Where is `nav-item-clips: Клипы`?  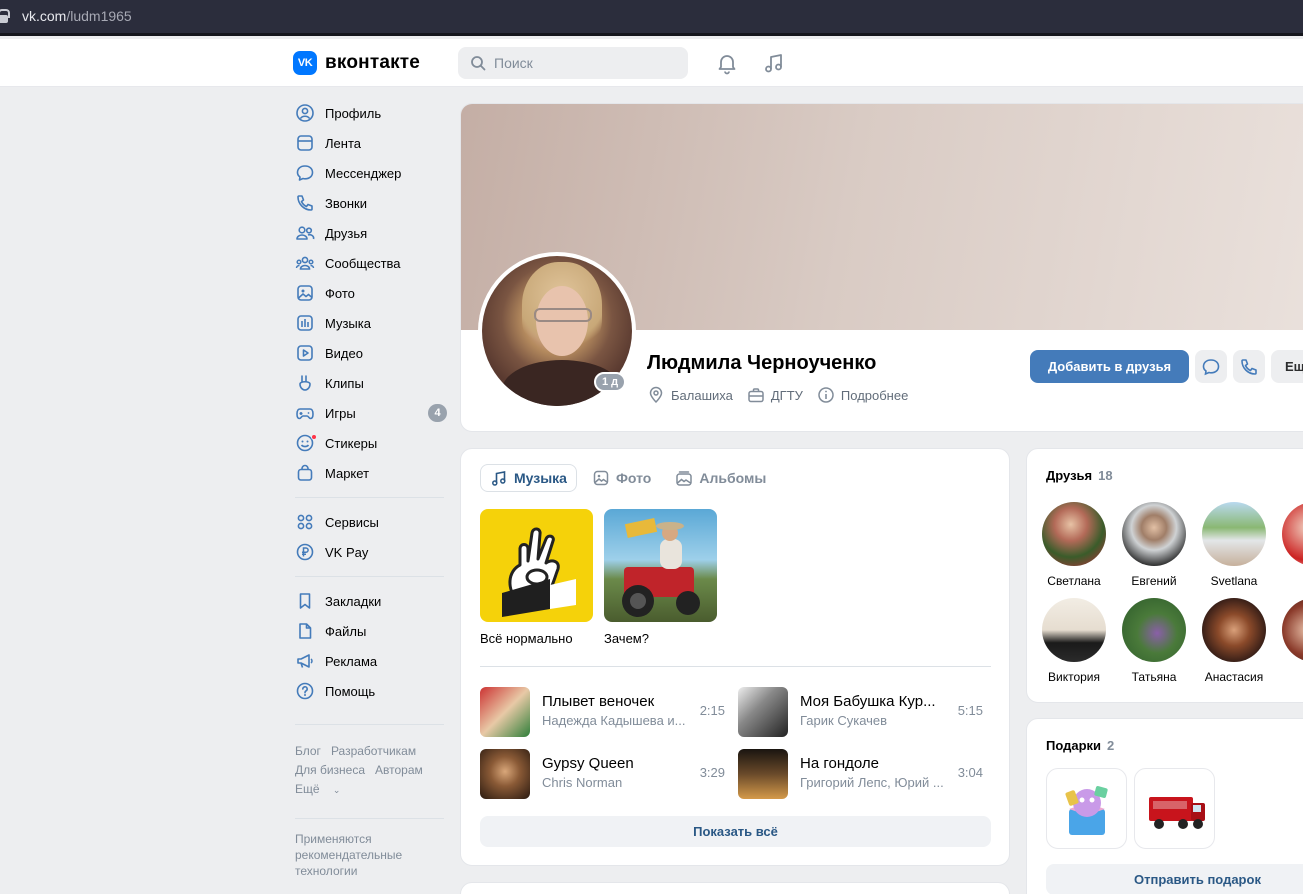
nav-item-clips: Клипы is located at coordinates (370, 383).